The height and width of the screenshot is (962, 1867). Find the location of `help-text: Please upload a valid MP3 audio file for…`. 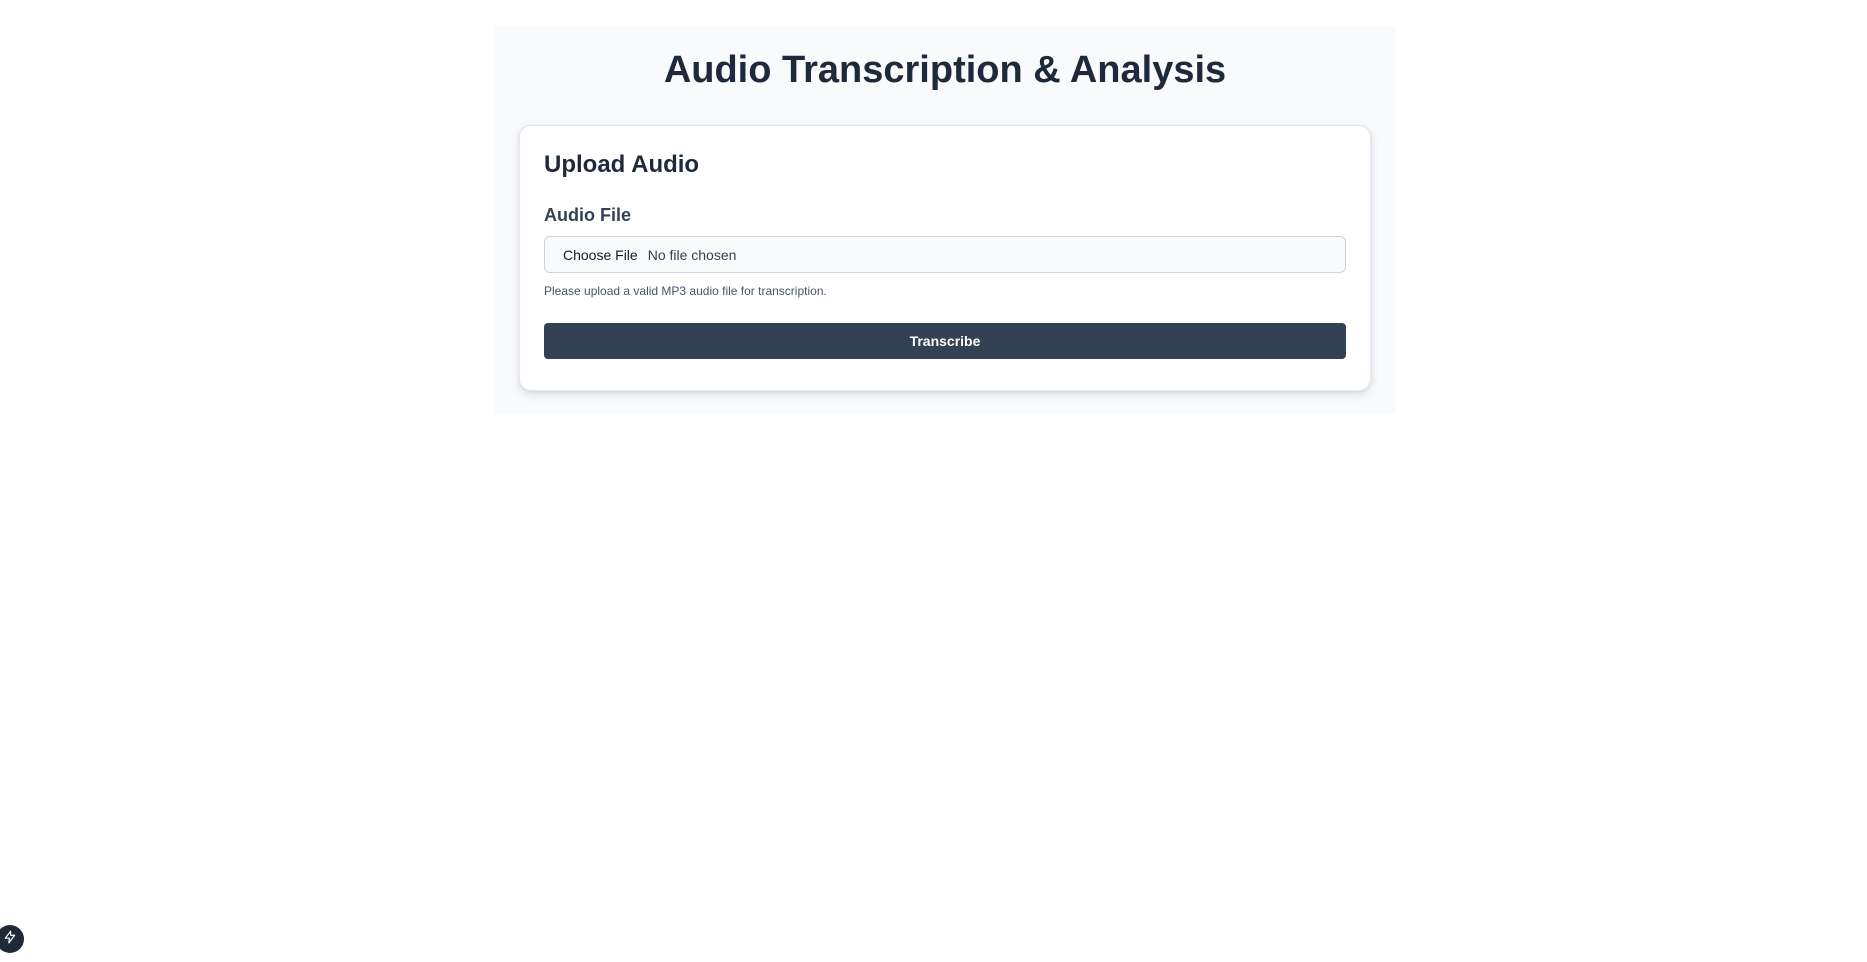

help-text: Please upload a valid MP3 audio file for… is located at coordinates (685, 291).